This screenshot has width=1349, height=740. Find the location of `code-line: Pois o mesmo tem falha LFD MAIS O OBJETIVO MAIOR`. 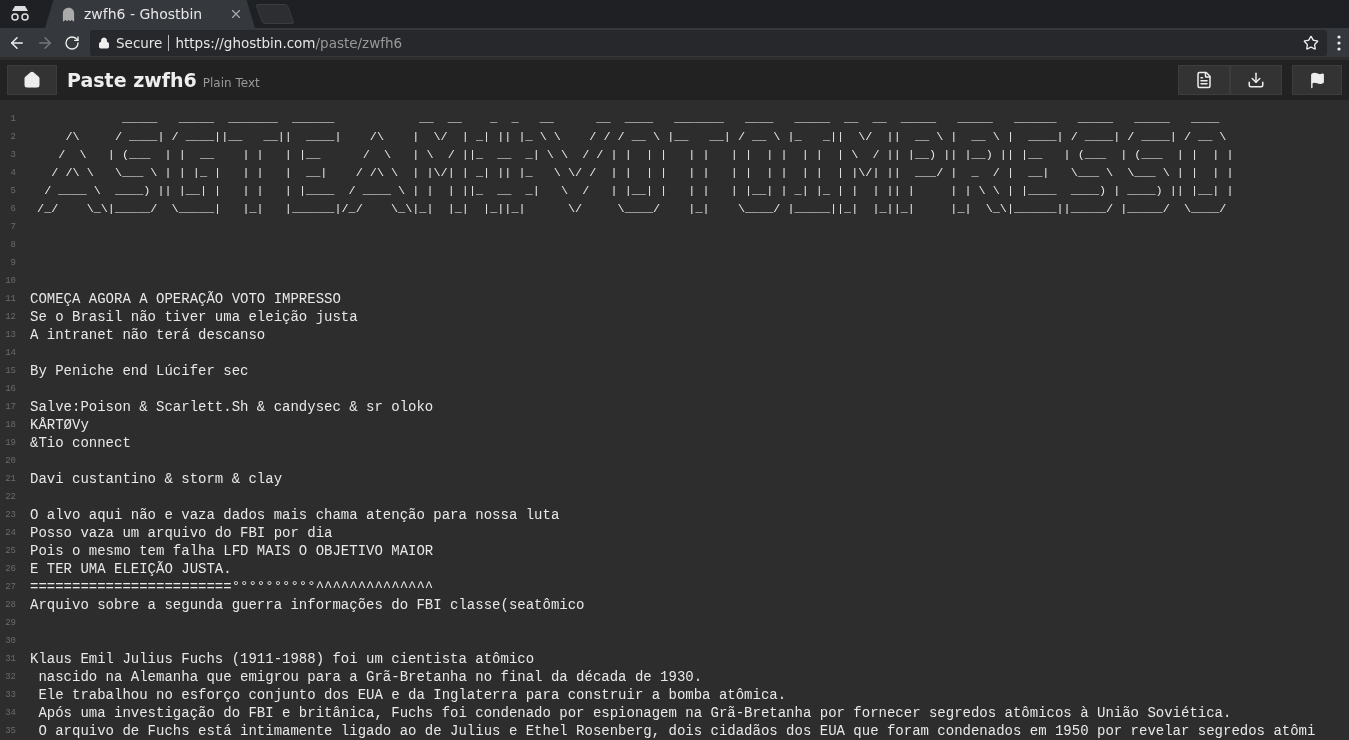

code-line: Pois o mesmo tem falha LFD MAIS O OBJETIVO MAIOR is located at coordinates (232, 551).